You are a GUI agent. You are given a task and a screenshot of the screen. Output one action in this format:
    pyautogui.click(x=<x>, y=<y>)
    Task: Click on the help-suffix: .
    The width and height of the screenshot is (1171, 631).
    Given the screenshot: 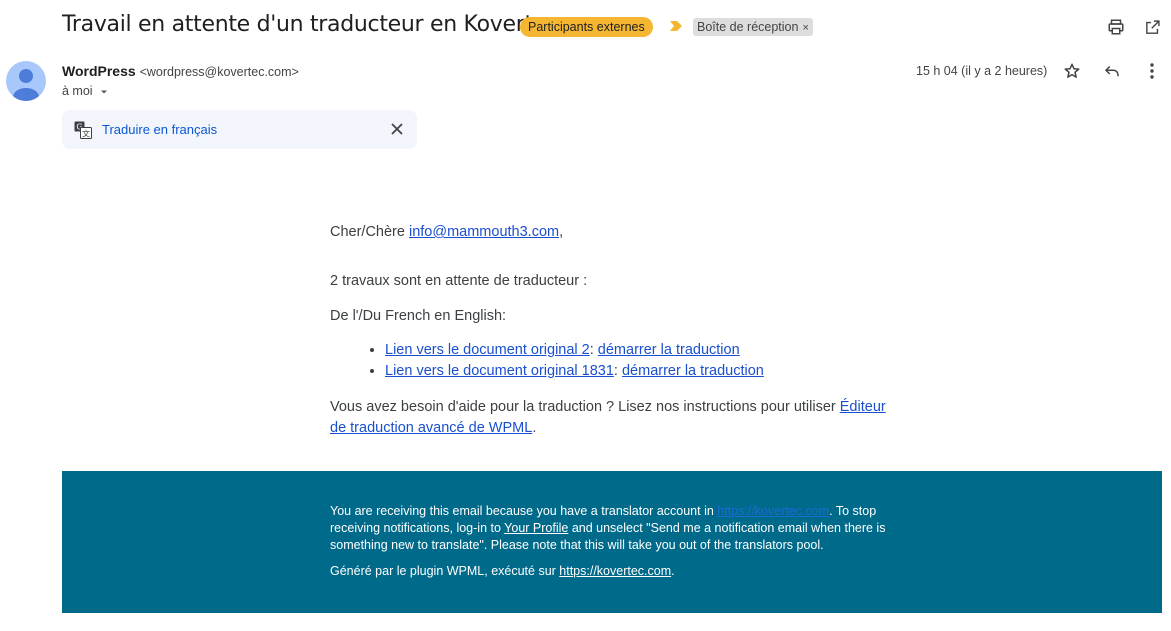 What is the action you would take?
    pyautogui.click(x=534, y=428)
    